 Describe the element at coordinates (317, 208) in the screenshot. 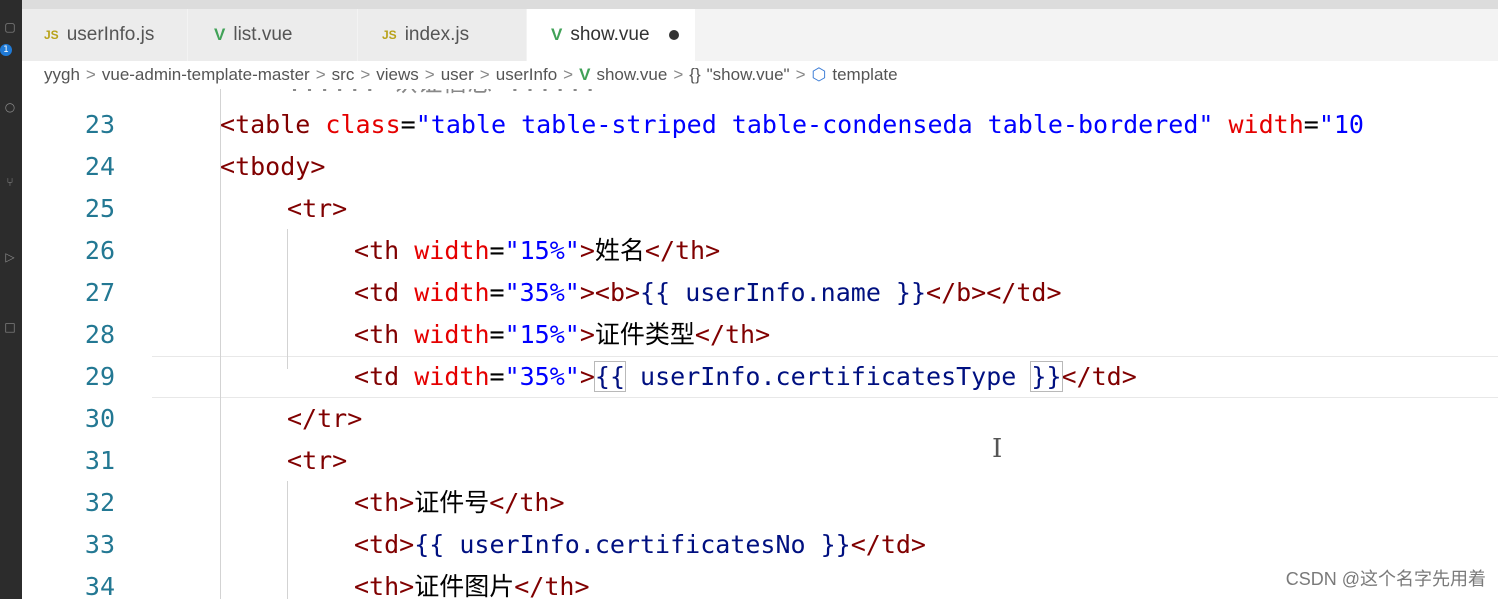

I see `code-line-25: <tr>` at that location.